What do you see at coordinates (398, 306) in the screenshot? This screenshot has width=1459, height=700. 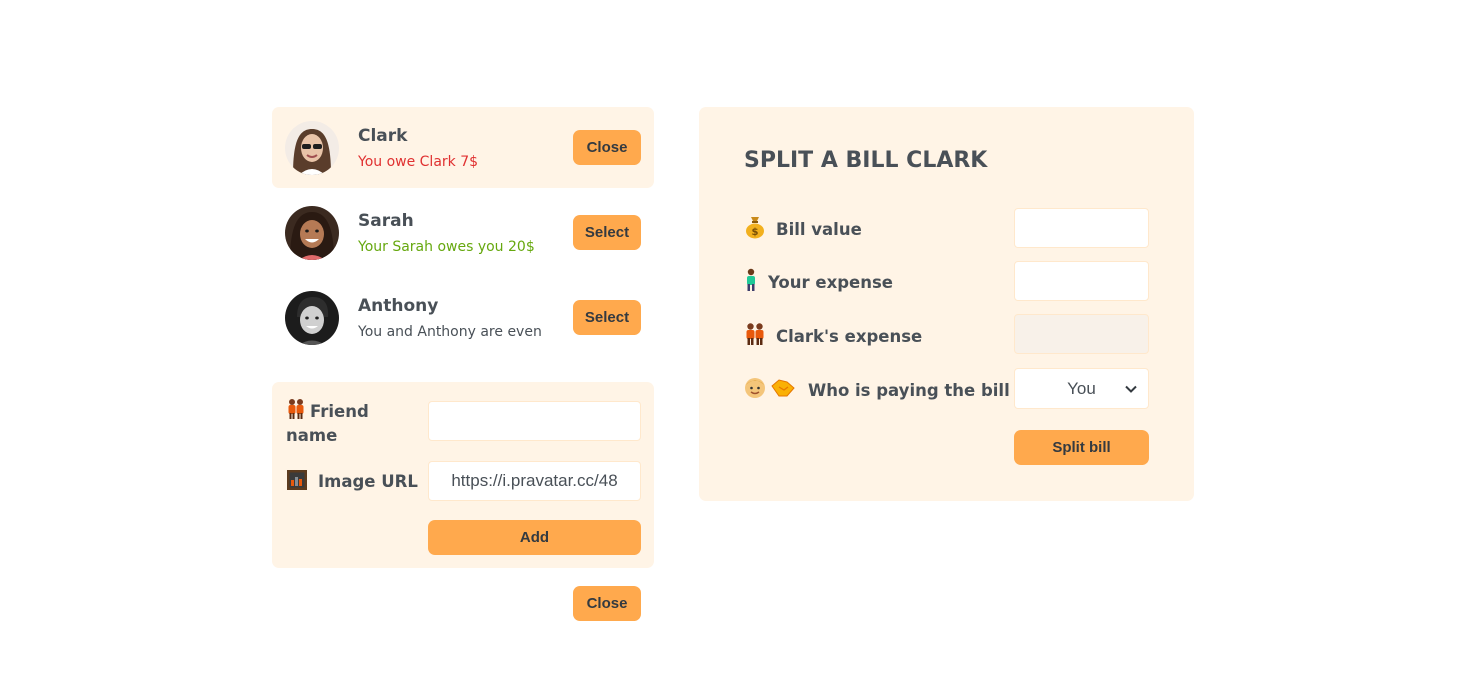 I see `friend-name: Anthony` at bounding box center [398, 306].